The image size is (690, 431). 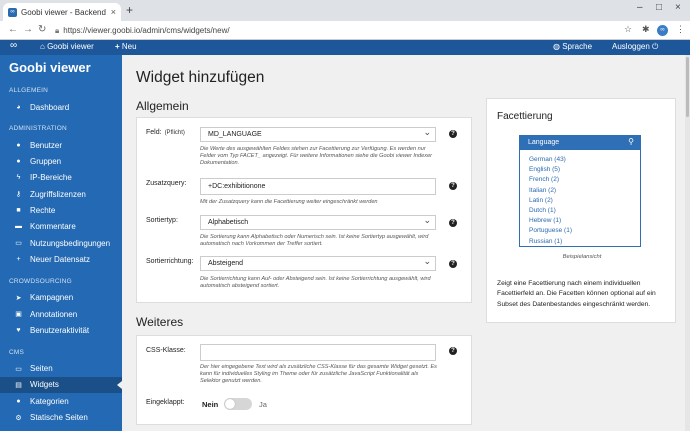 What do you see at coordinates (584, 222) in the screenshot?
I see `facet-item: Hebrew (1)` at bounding box center [584, 222].